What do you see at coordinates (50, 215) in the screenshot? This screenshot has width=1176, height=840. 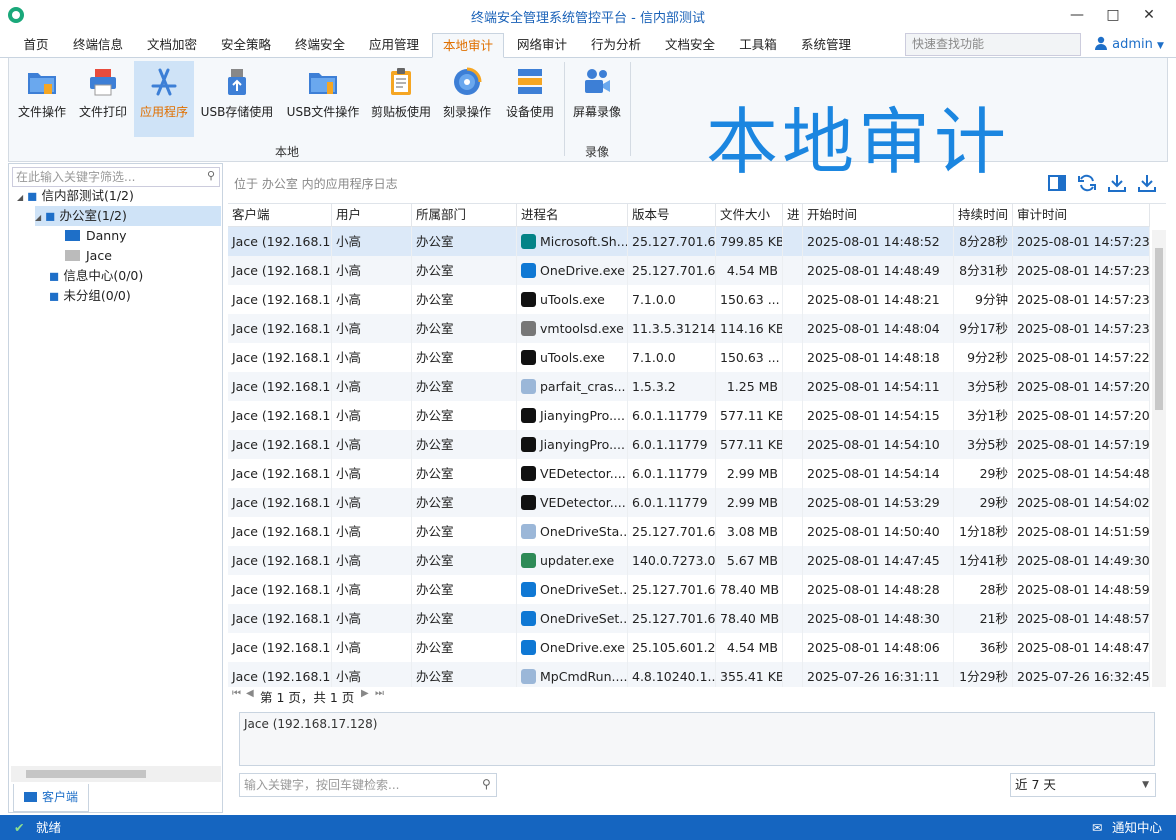 I see `org-icon: ◼` at bounding box center [50, 215].